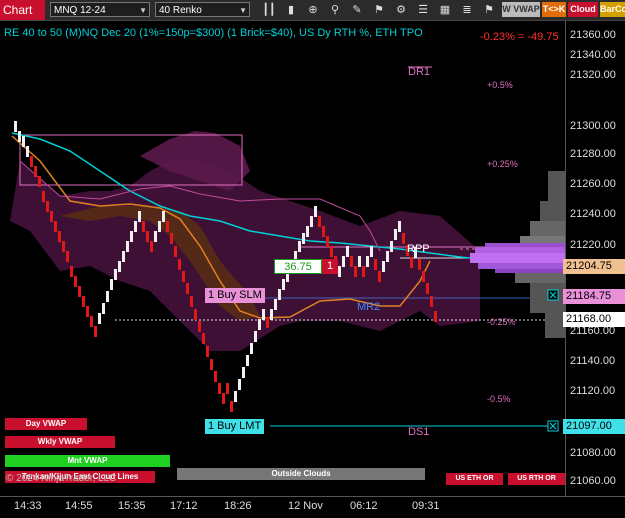  What do you see at coordinates (357, 10) in the screenshot?
I see `pencil-icon: ✎` at bounding box center [357, 10].